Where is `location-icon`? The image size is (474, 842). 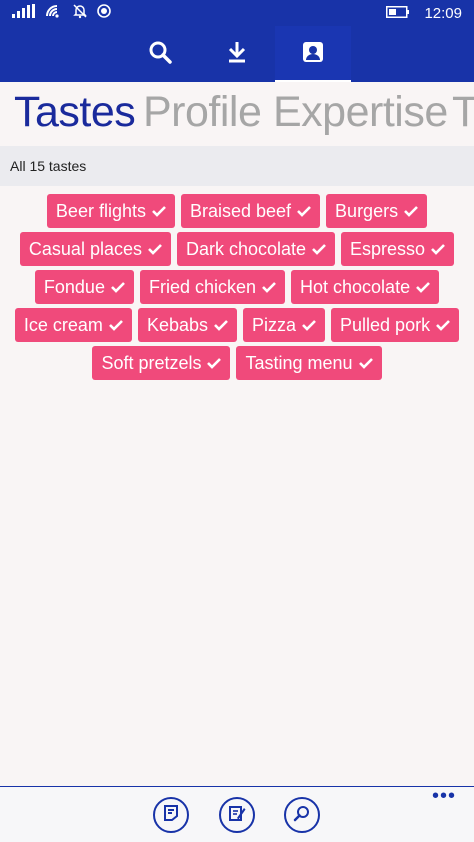
location-icon is located at coordinates (104, 13).